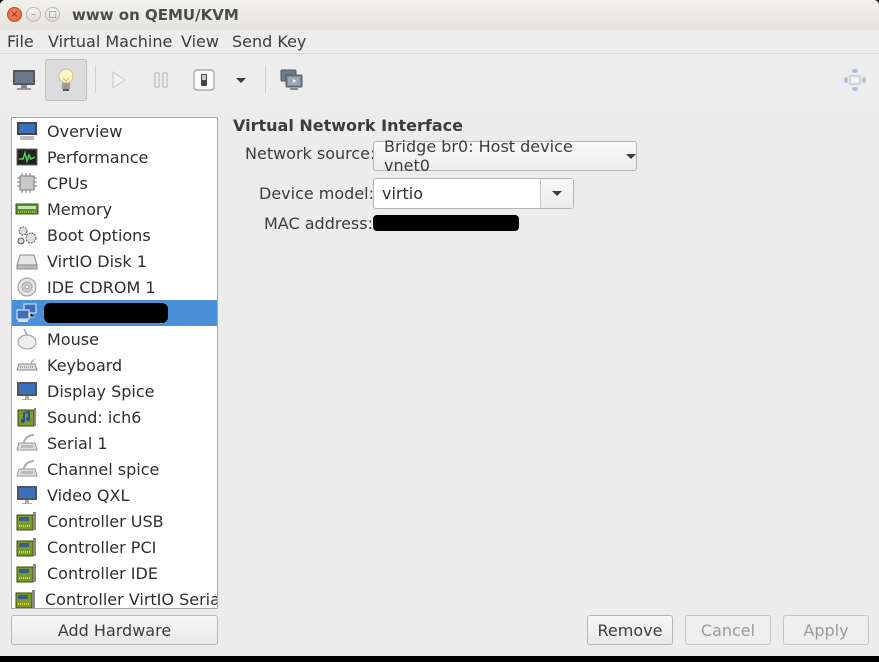 The width and height of the screenshot is (879, 662). Describe the element at coordinates (27, 235) in the screenshot. I see `gears-icon` at that location.